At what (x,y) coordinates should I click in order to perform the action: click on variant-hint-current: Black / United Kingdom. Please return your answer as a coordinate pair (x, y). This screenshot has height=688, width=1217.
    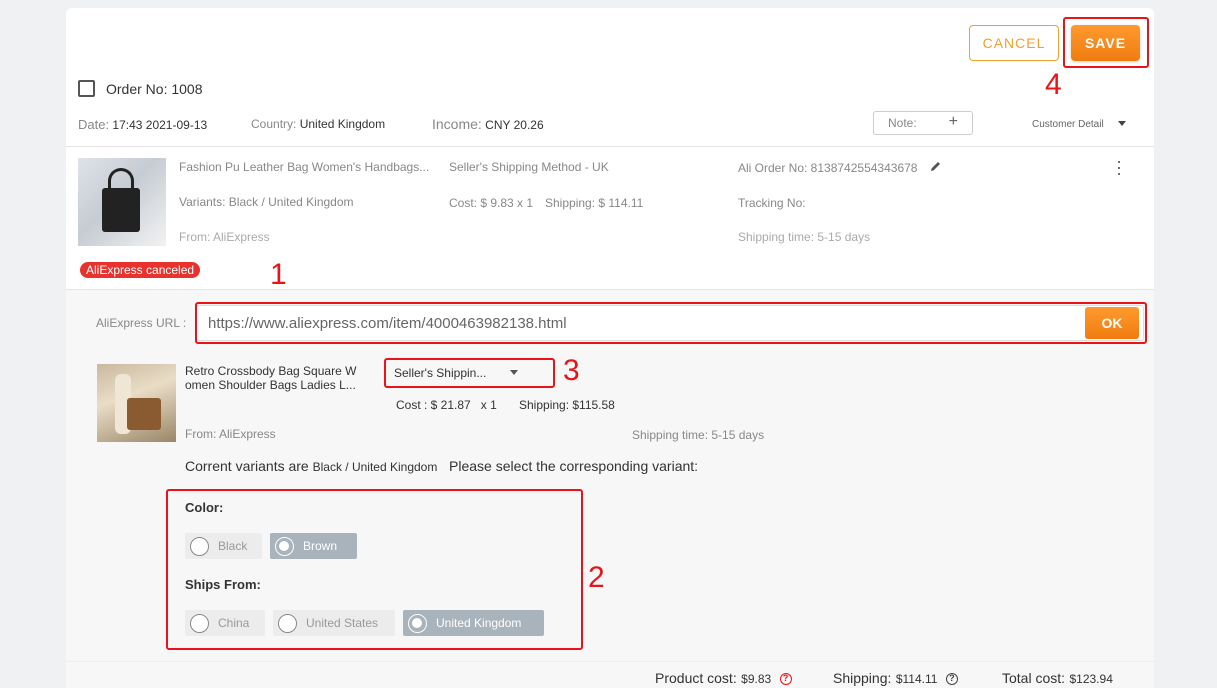
    Looking at the image, I should click on (375, 467).